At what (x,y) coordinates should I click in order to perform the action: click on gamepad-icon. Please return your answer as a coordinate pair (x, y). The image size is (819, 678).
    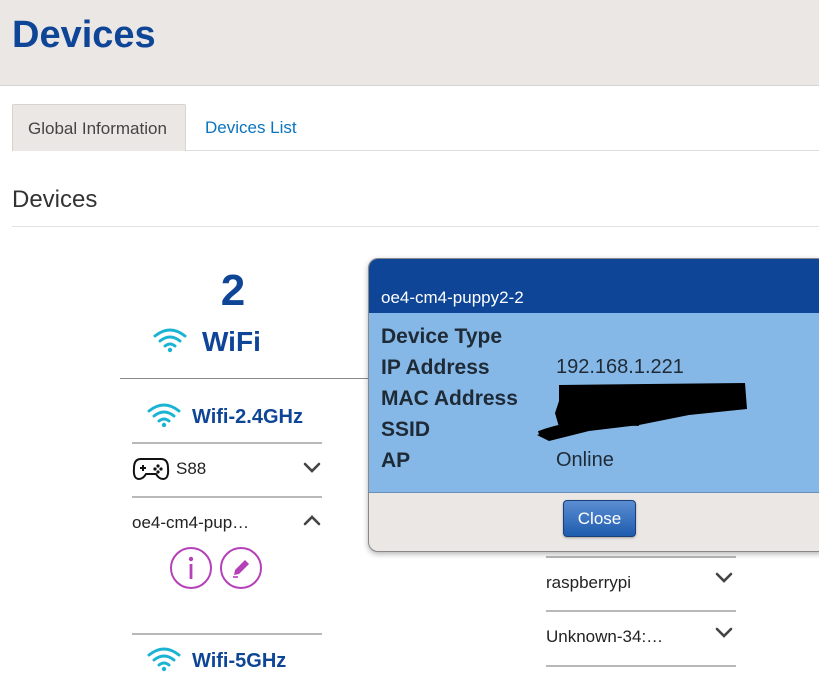
    Looking at the image, I should click on (151, 469).